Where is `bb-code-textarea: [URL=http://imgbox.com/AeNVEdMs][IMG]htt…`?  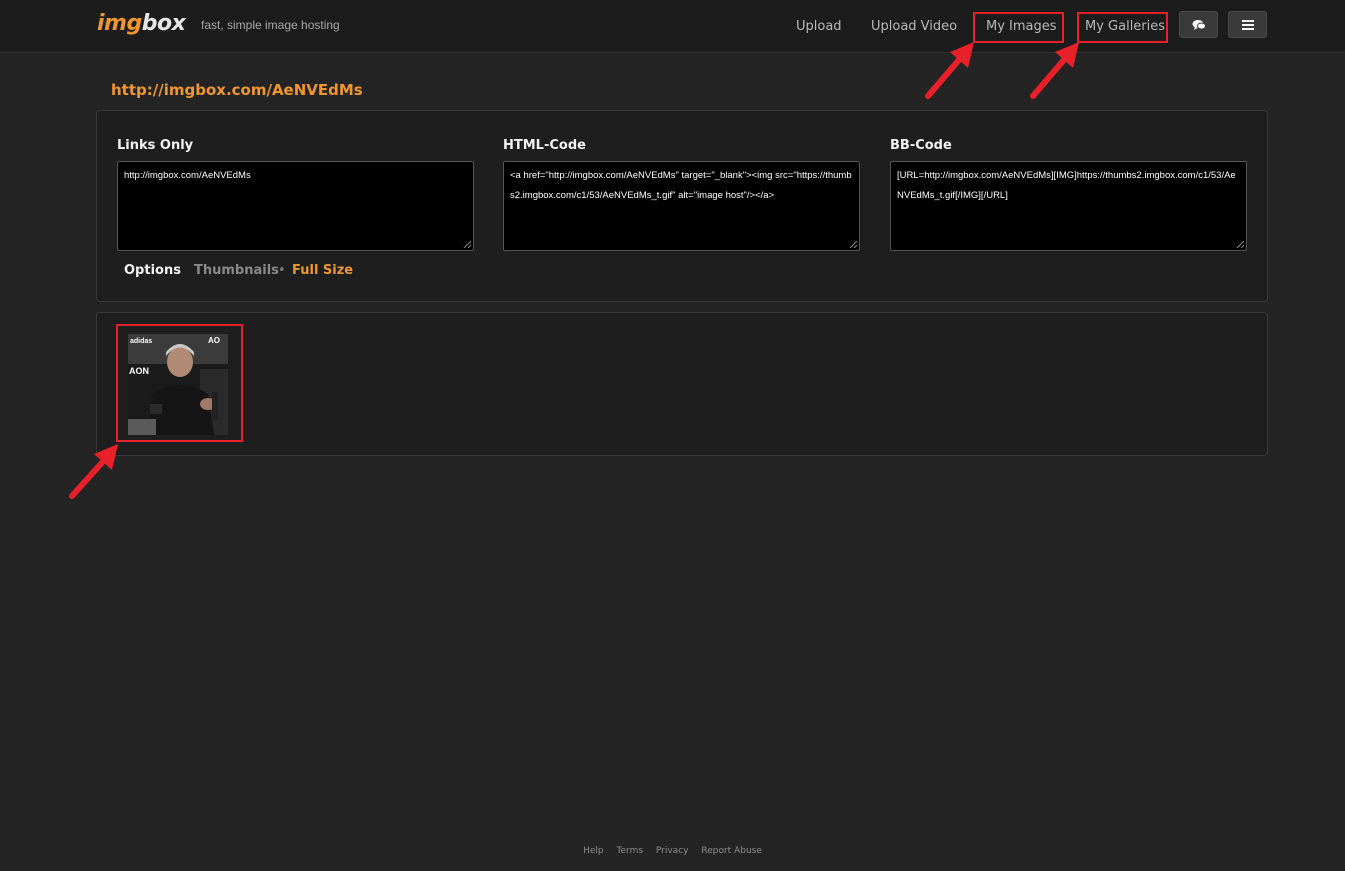 bb-code-textarea: [URL=http://imgbox.com/AeNVEdMs][IMG]htt… is located at coordinates (1068, 206).